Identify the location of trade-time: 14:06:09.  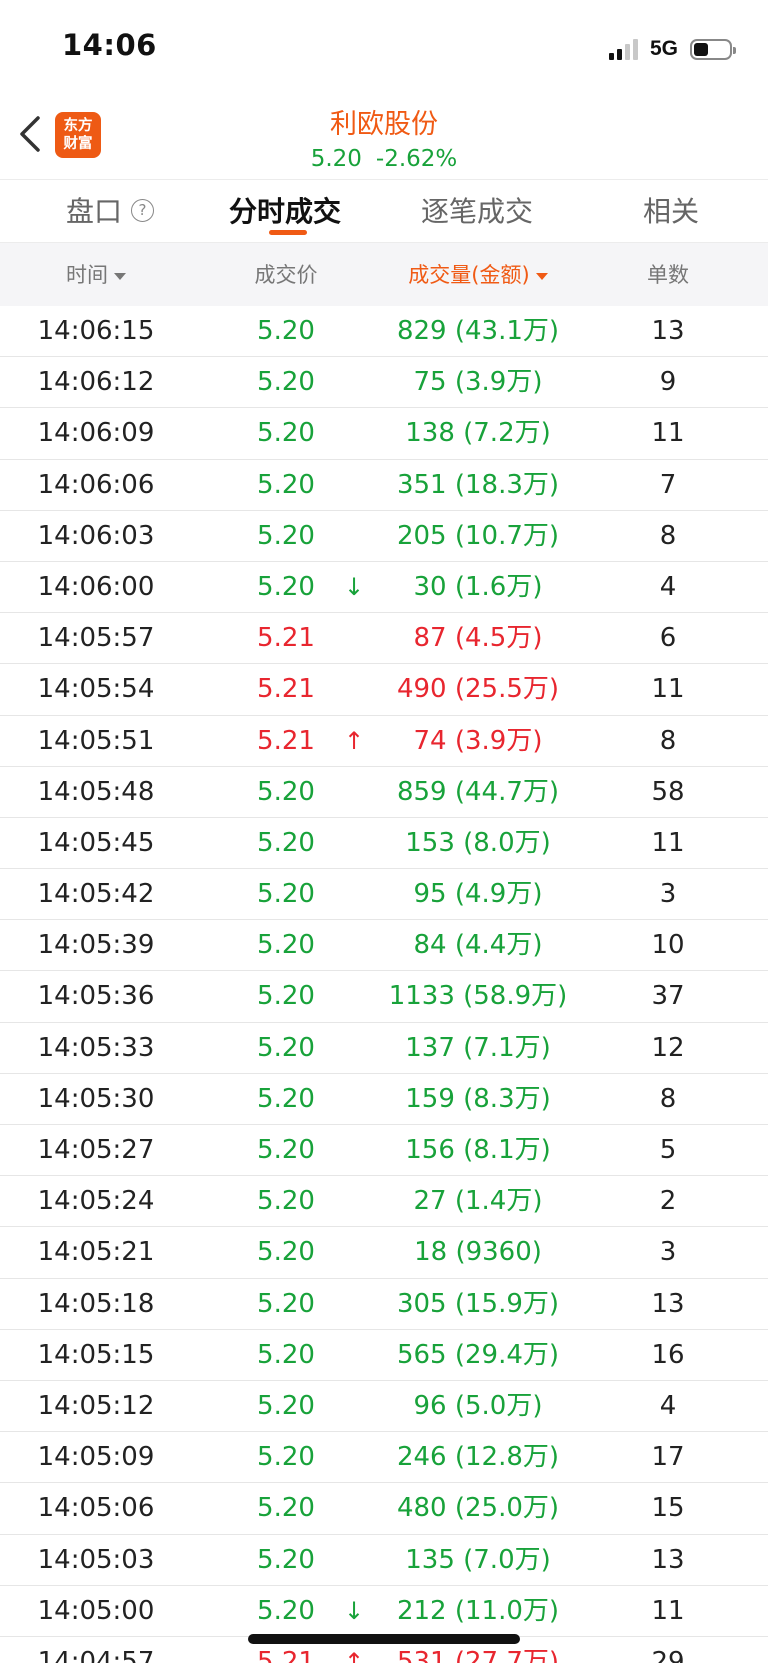
(96, 433).